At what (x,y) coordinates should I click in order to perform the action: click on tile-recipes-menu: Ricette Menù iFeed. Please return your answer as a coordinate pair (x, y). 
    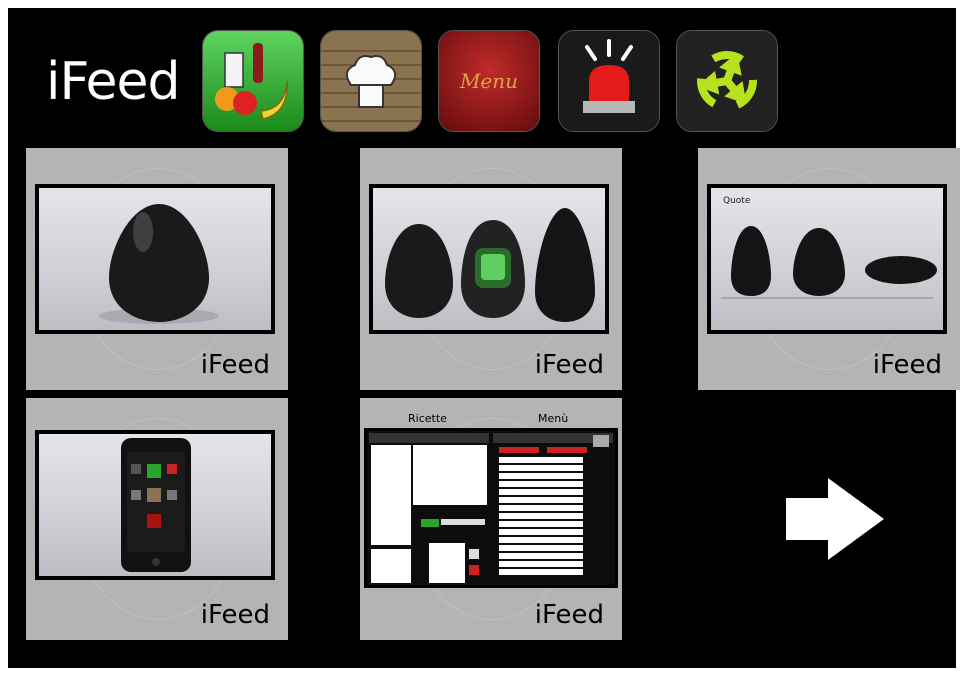
    Looking at the image, I should click on (491, 519).